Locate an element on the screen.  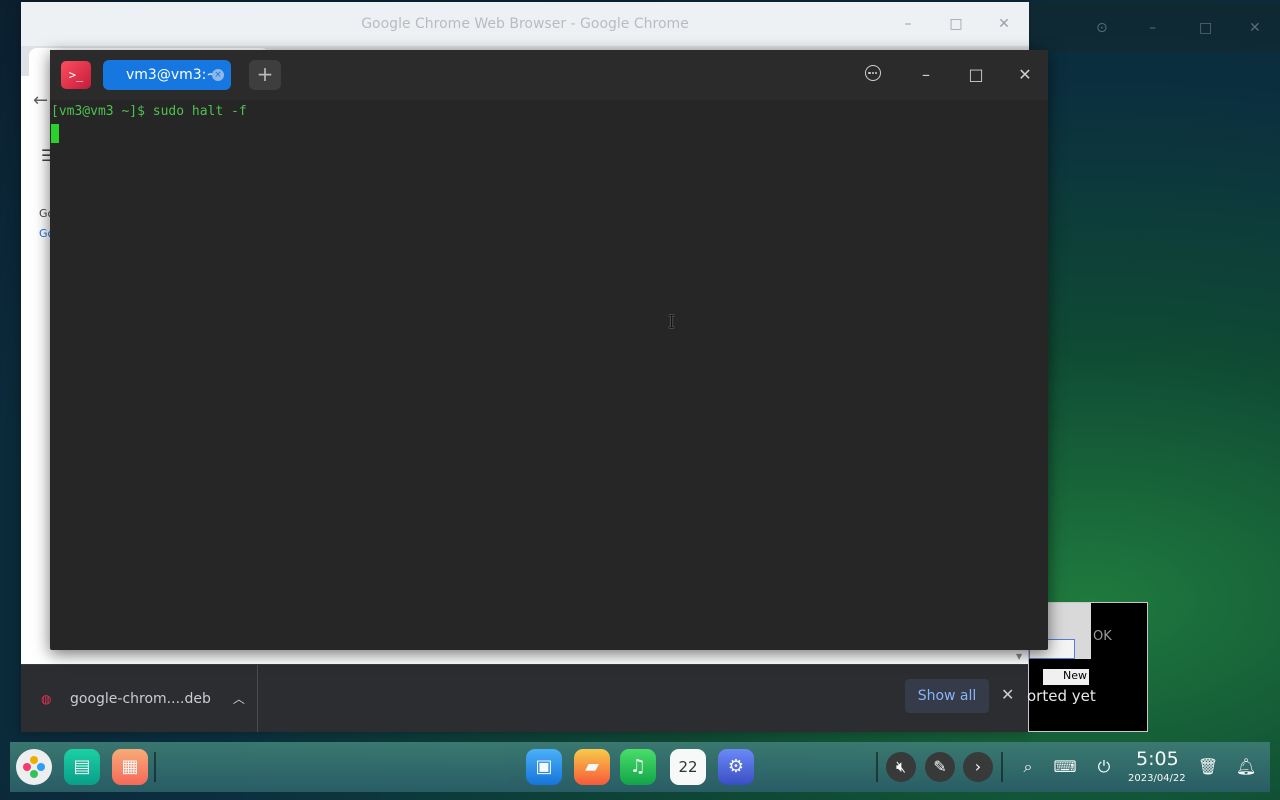
background-window-titlebar: ⊙ – □ ✕ is located at coordinates (1154, 27).